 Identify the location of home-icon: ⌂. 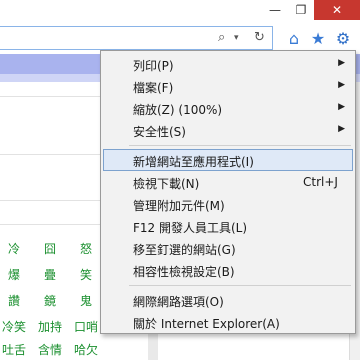
(294, 38).